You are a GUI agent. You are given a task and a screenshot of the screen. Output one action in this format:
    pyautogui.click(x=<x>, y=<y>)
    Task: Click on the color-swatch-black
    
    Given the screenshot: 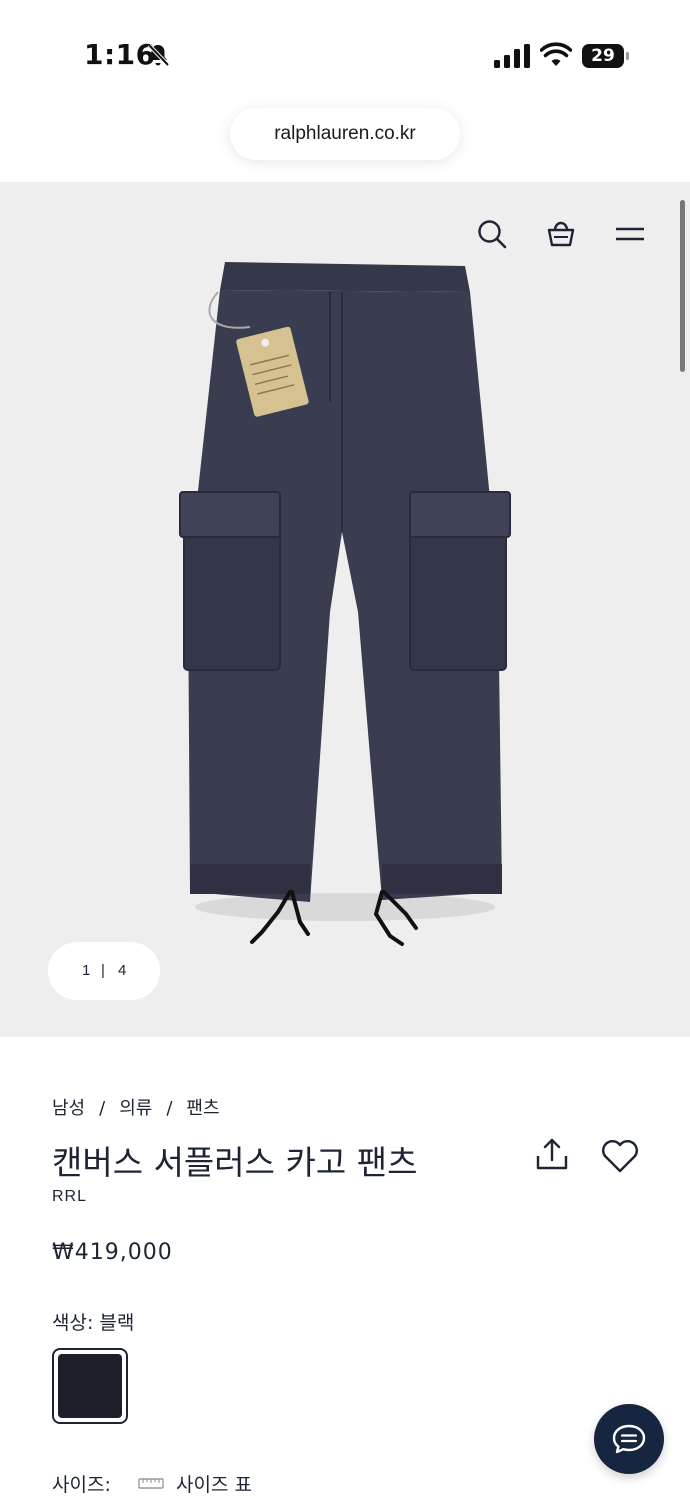 What is the action you would take?
    pyautogui.click(x=90, y=1386)
    